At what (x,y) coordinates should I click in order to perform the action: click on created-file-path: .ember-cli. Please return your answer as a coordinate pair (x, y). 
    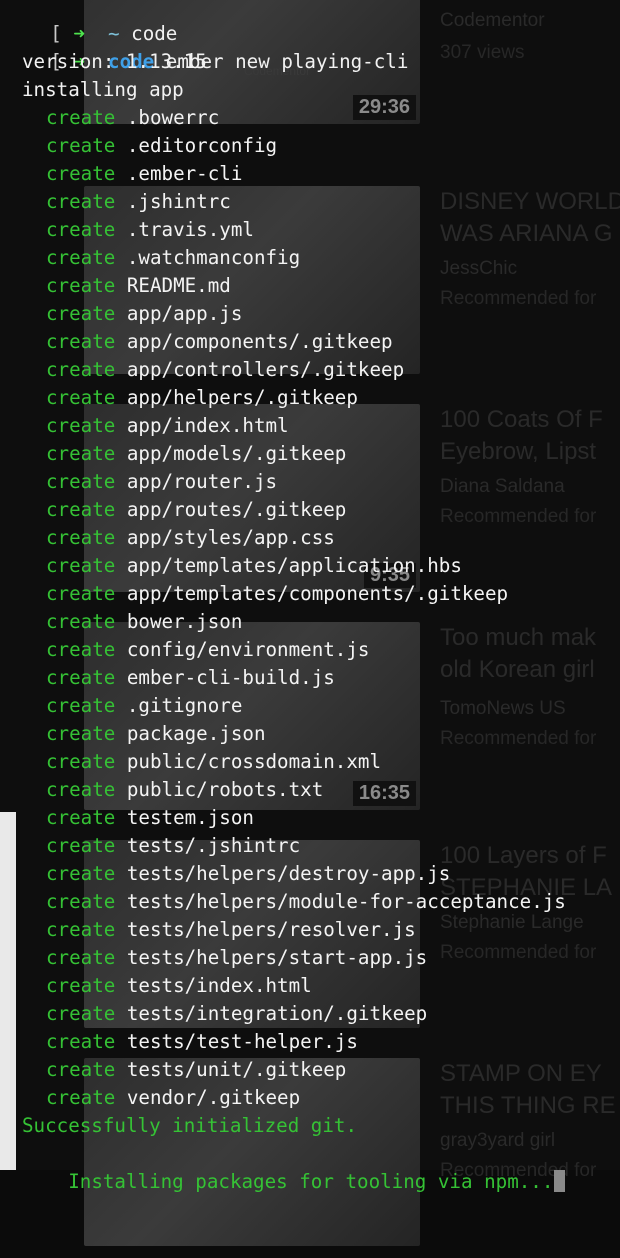
    Looking at the image, I should click on (184, 173).